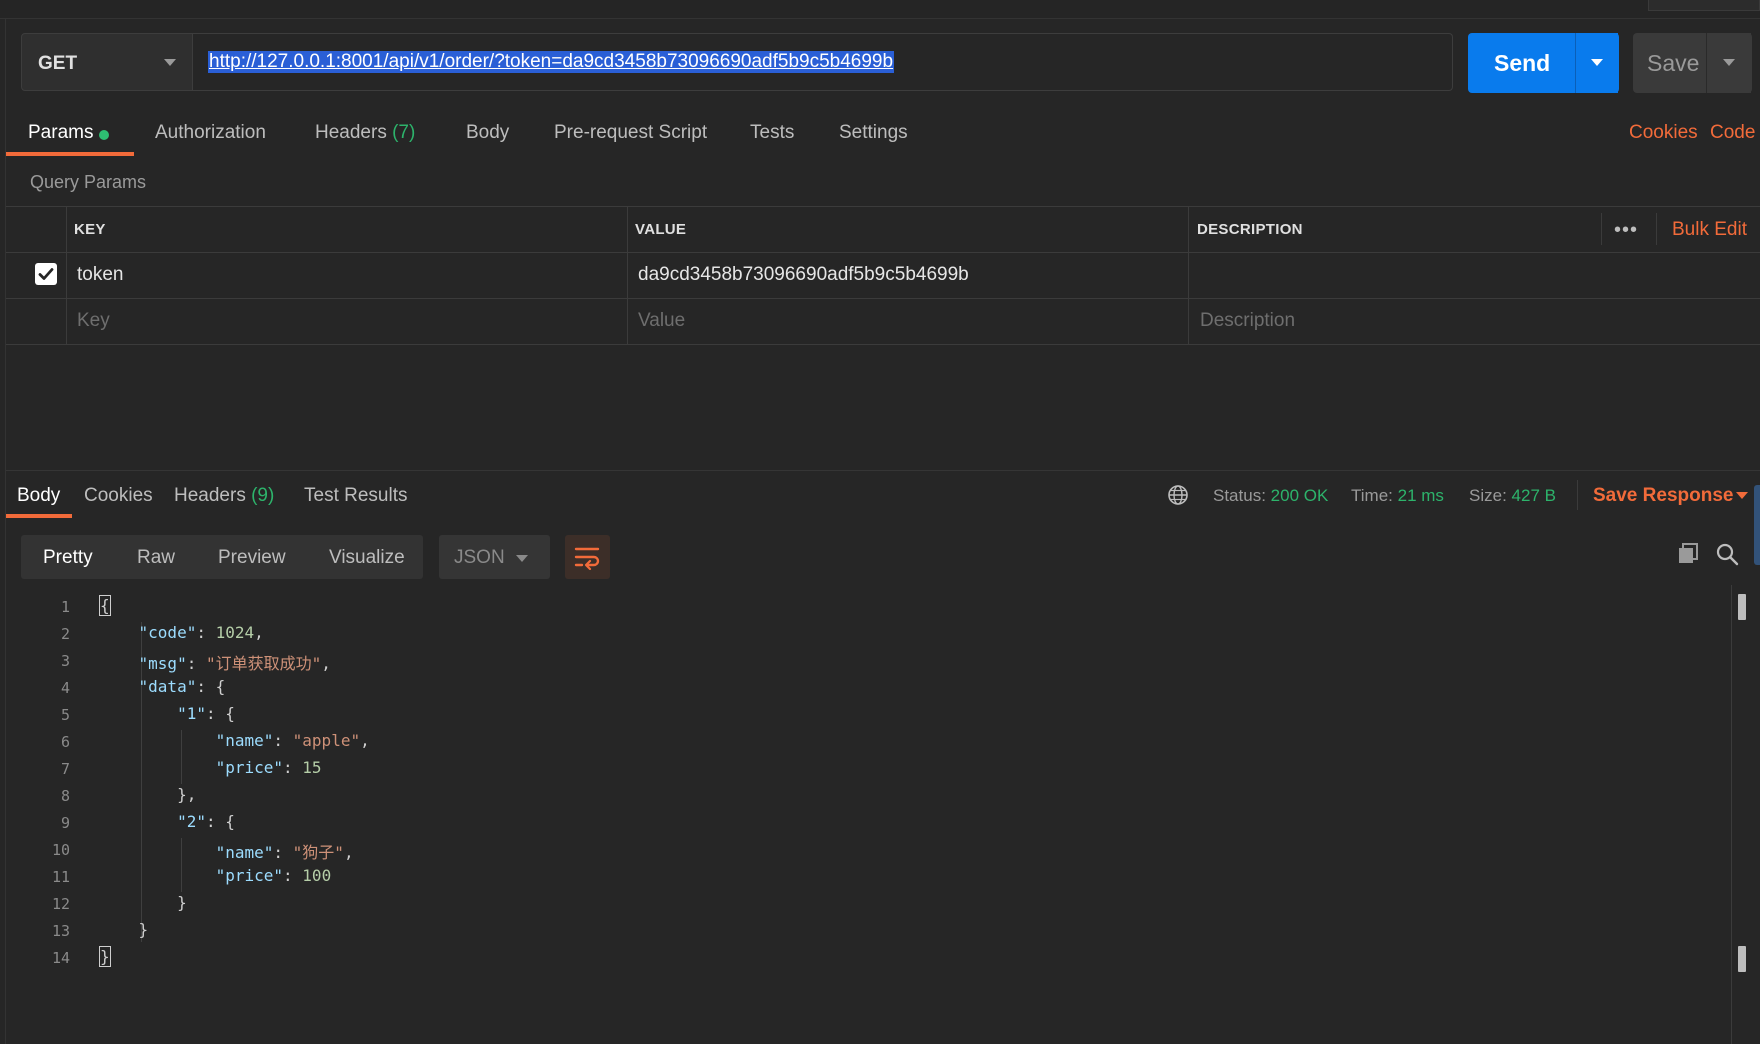  What do you see at coordinates (60, 958) in the screenshot?
I see `line-number: 14` at bounding box center [60, 958].